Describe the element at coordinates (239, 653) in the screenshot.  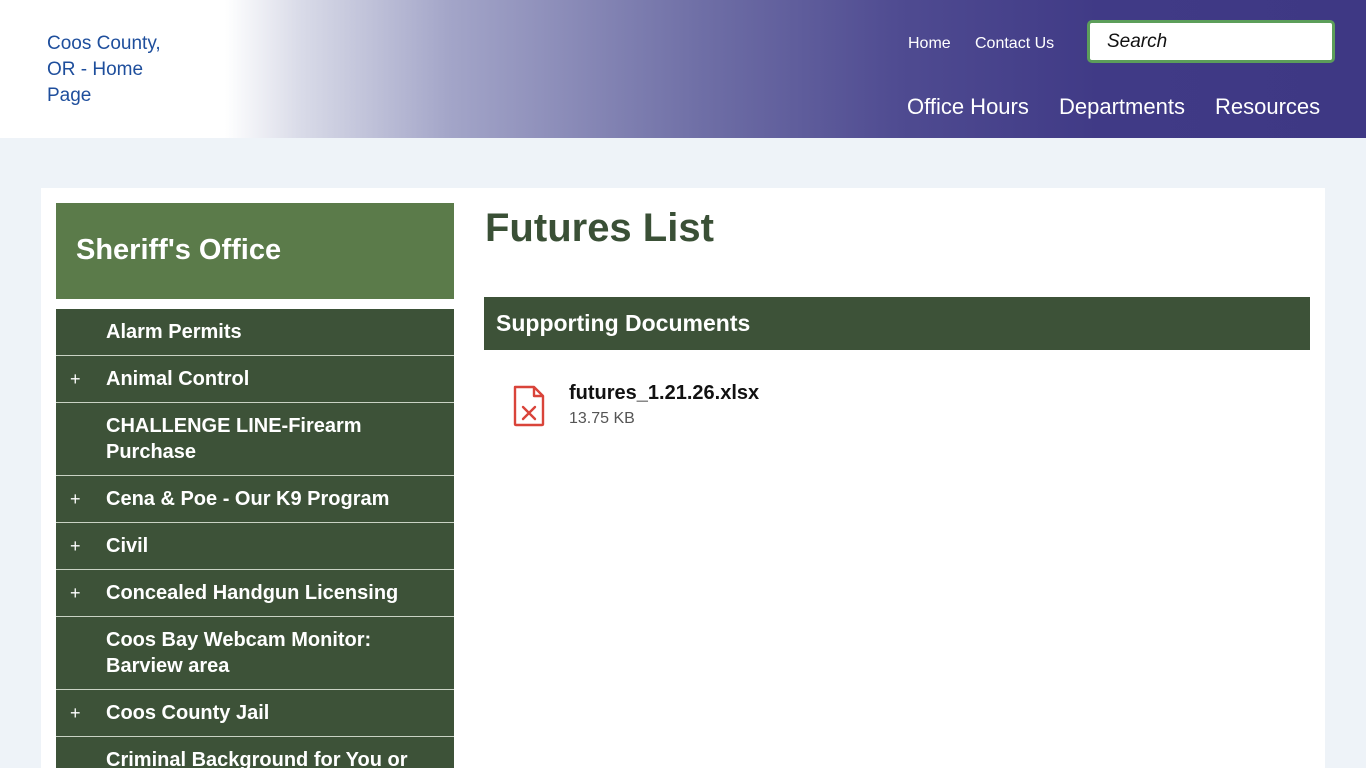
I see `sidebar-item-label: Coos Bay Webcam Monitor: Barview area` at that location.